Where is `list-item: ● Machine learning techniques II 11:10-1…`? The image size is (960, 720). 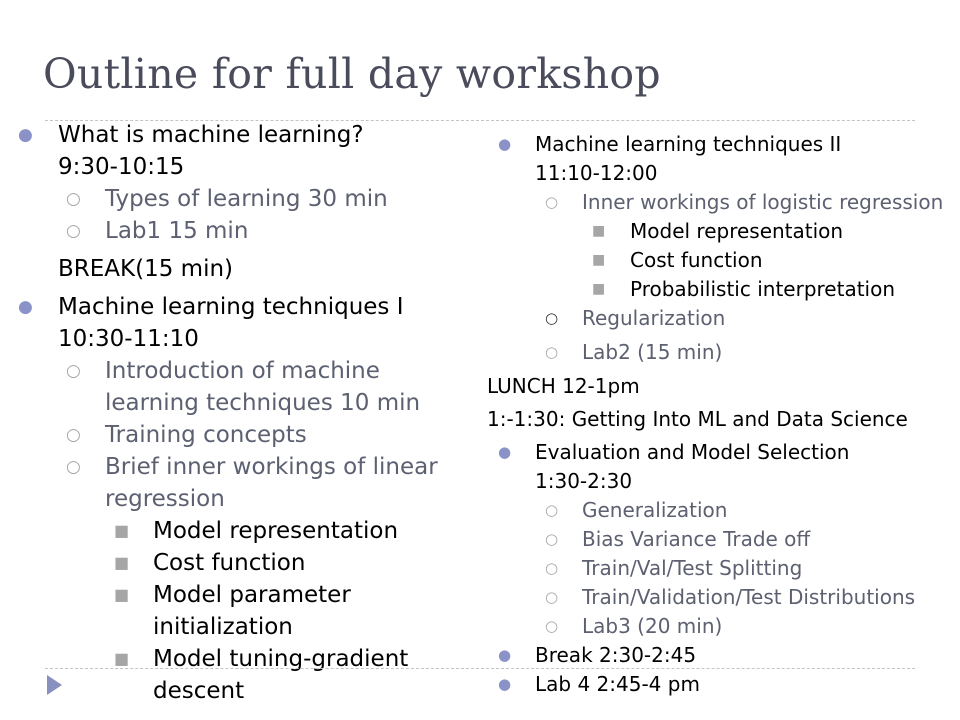 list-item: ● Machine learning techniques II 11:10-1… is located at coordinates (717, 159).